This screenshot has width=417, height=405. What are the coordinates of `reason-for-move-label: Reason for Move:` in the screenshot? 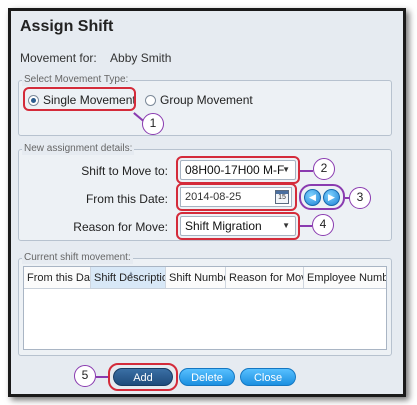 It's located at (120, 227).